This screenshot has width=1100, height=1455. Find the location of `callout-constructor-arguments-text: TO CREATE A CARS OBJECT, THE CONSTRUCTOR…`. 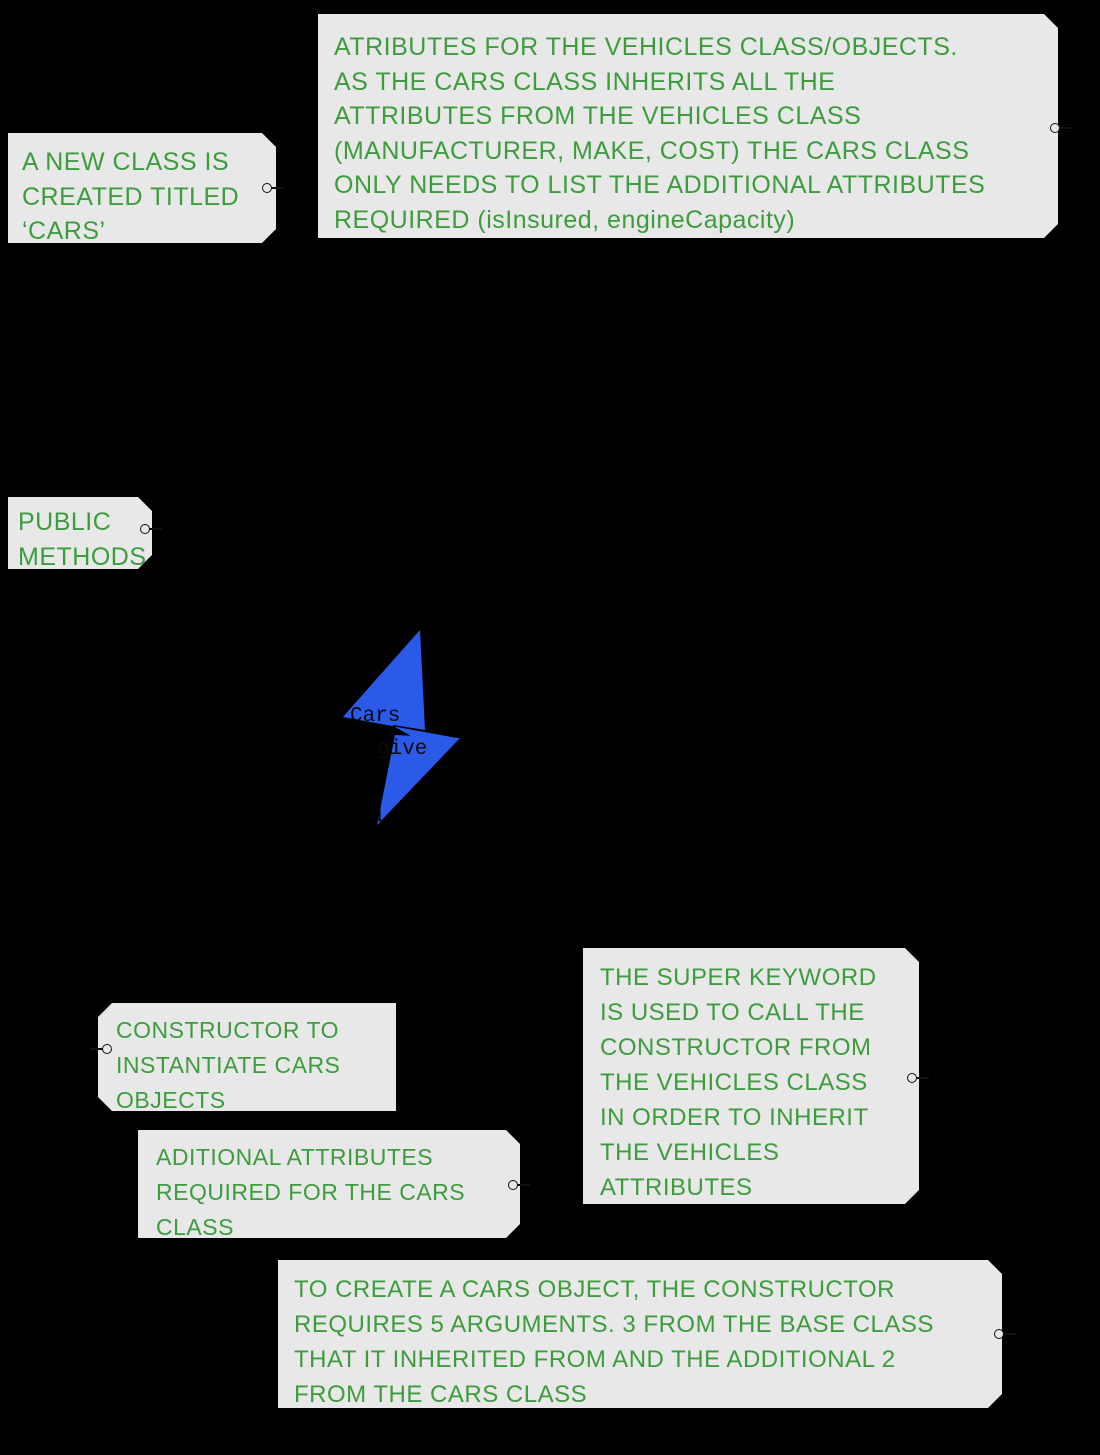

callout-constructor-arguments-text: TO CREATE A CARS OBJECT, THE CONSTRUCTOR… is located at coordinates (614, 1342).